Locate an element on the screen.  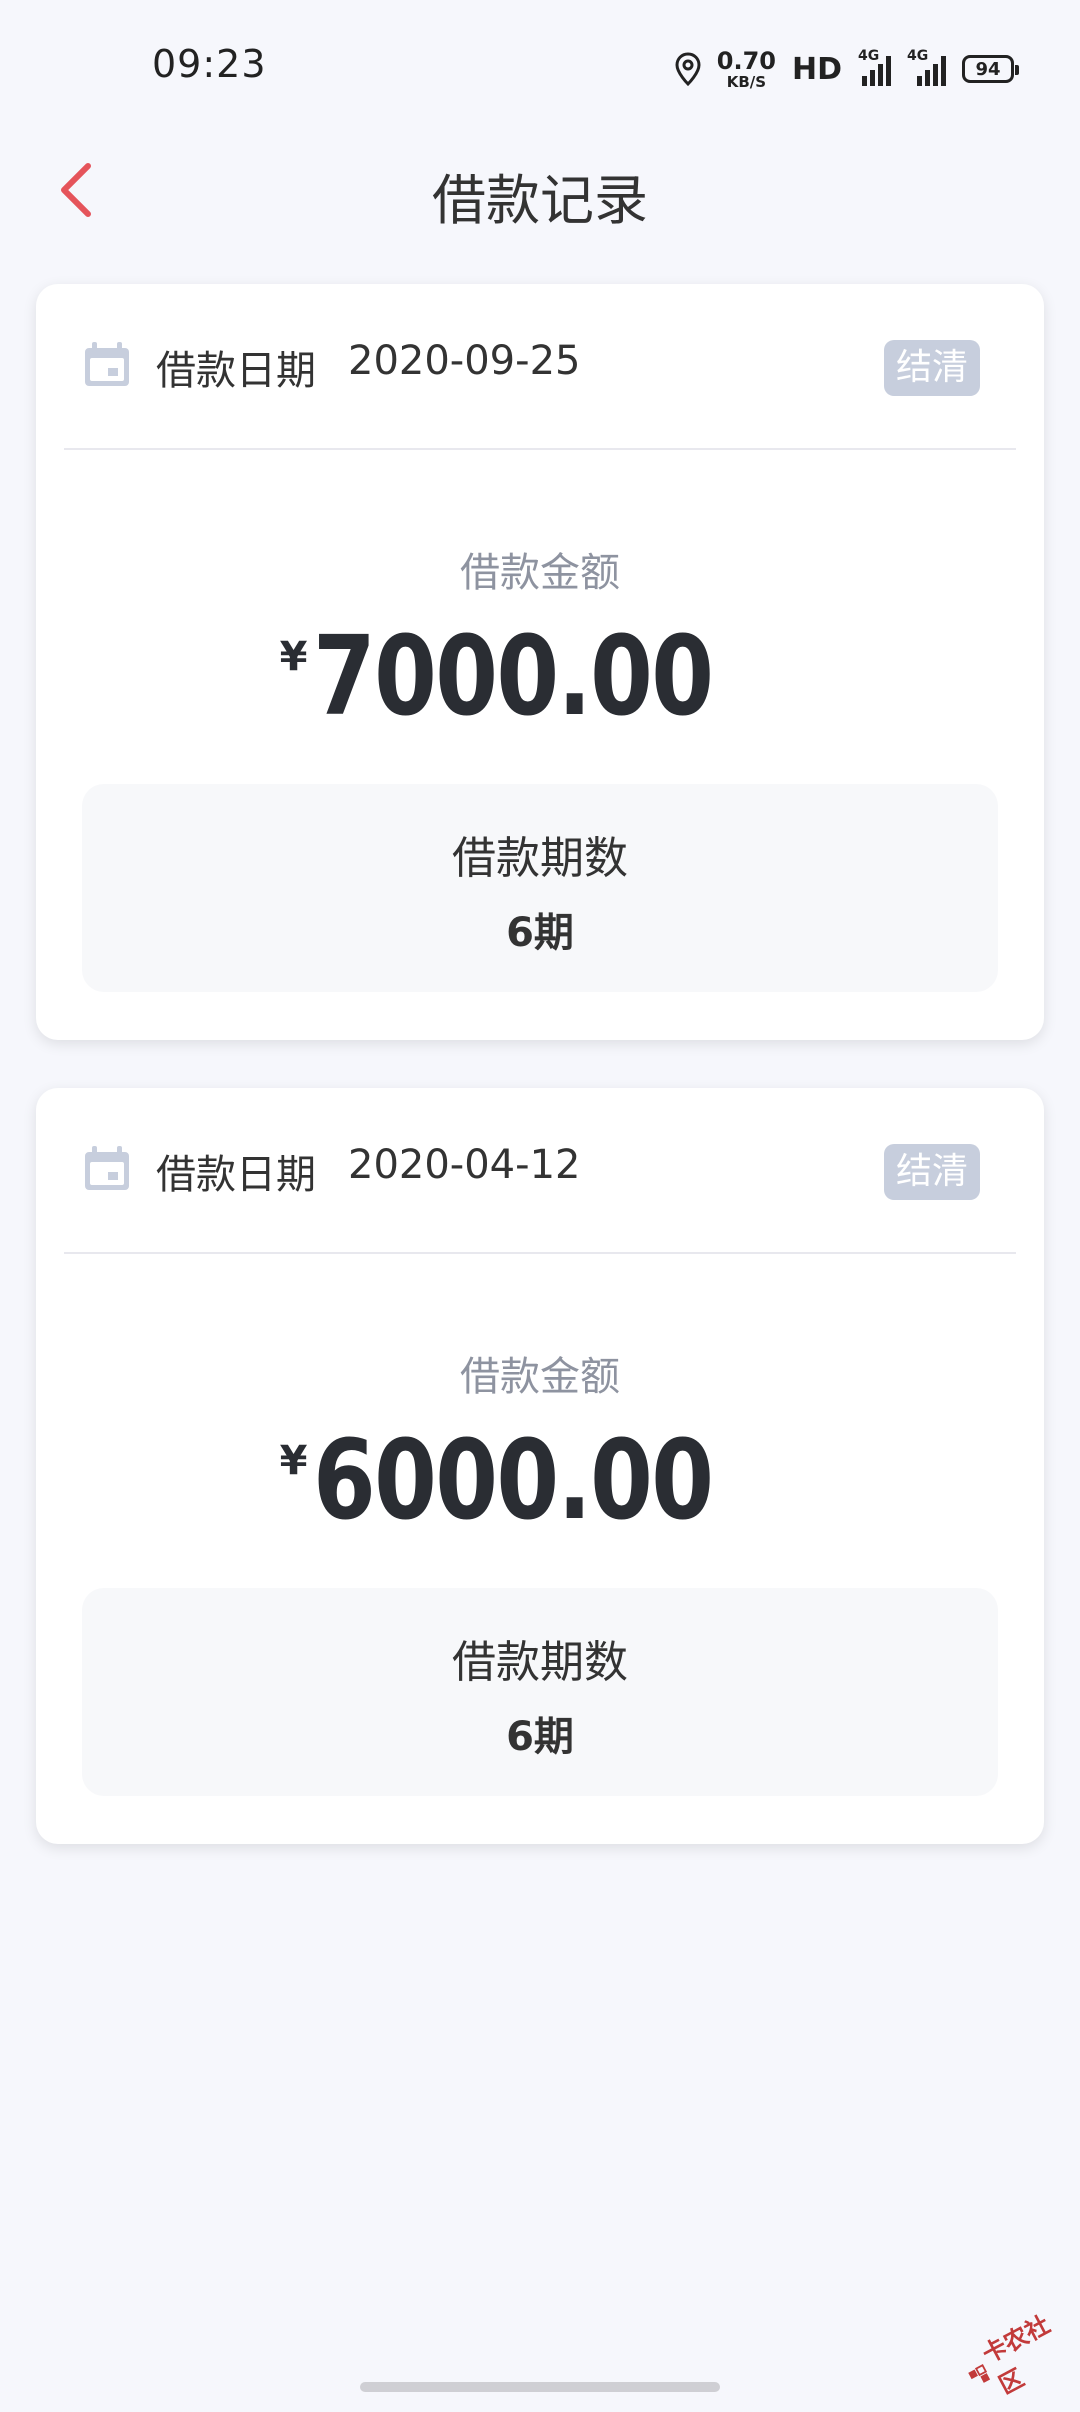
page-title: 借款记录 is located at coordinates (540, 200).